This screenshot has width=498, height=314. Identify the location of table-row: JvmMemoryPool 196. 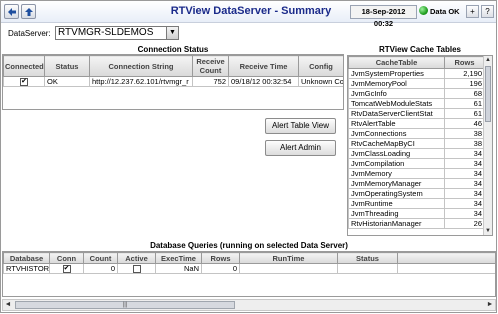
(416, 83).